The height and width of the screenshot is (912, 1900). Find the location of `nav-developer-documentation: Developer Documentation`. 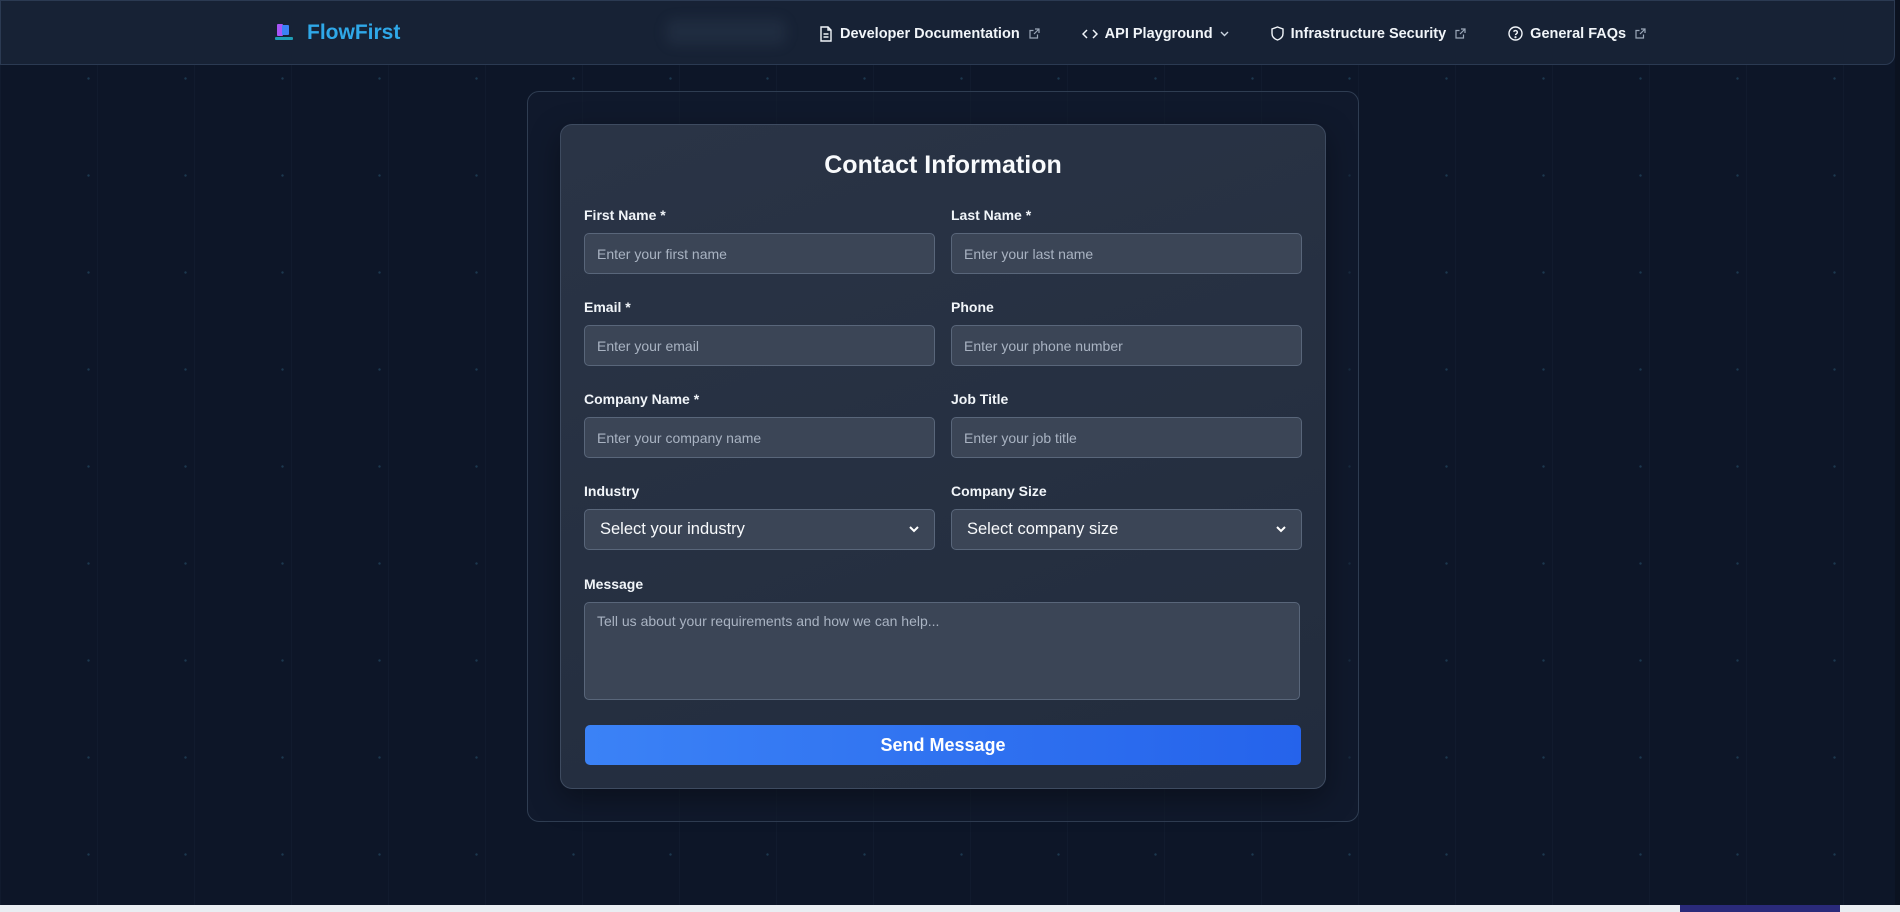

nav-developer-documentation: Developer Documentation is located at coordinates (929, 34).